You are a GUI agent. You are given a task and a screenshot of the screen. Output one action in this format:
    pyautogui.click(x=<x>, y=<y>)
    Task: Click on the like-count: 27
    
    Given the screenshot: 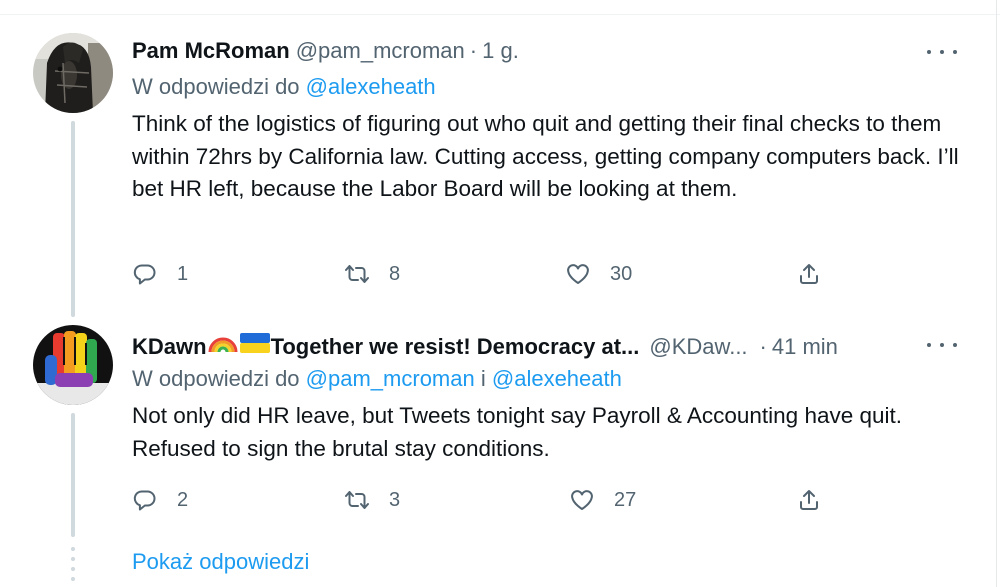 What is the action you would take?
    pyautogui.click(x=625, y=499)
    